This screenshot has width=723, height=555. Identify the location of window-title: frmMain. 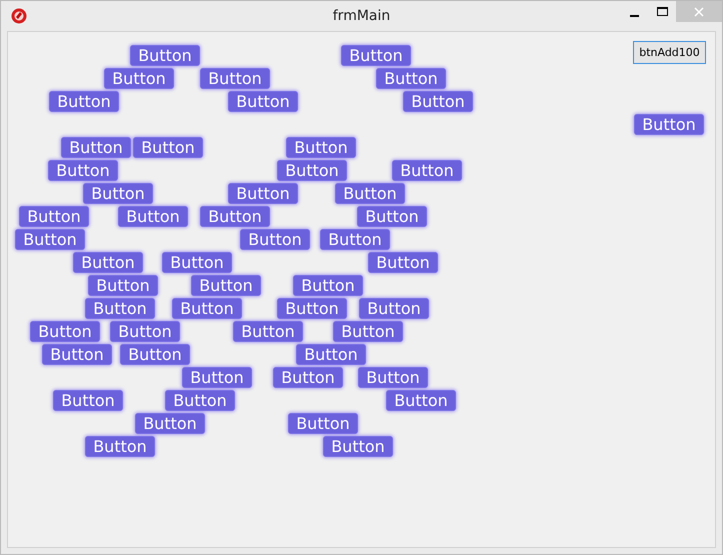
(361, 16).